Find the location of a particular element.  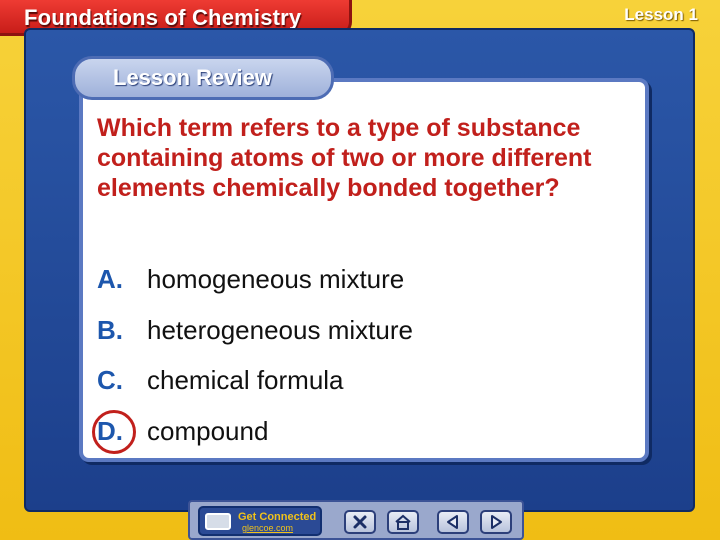

previous-button is located at coordinates (453, 522).